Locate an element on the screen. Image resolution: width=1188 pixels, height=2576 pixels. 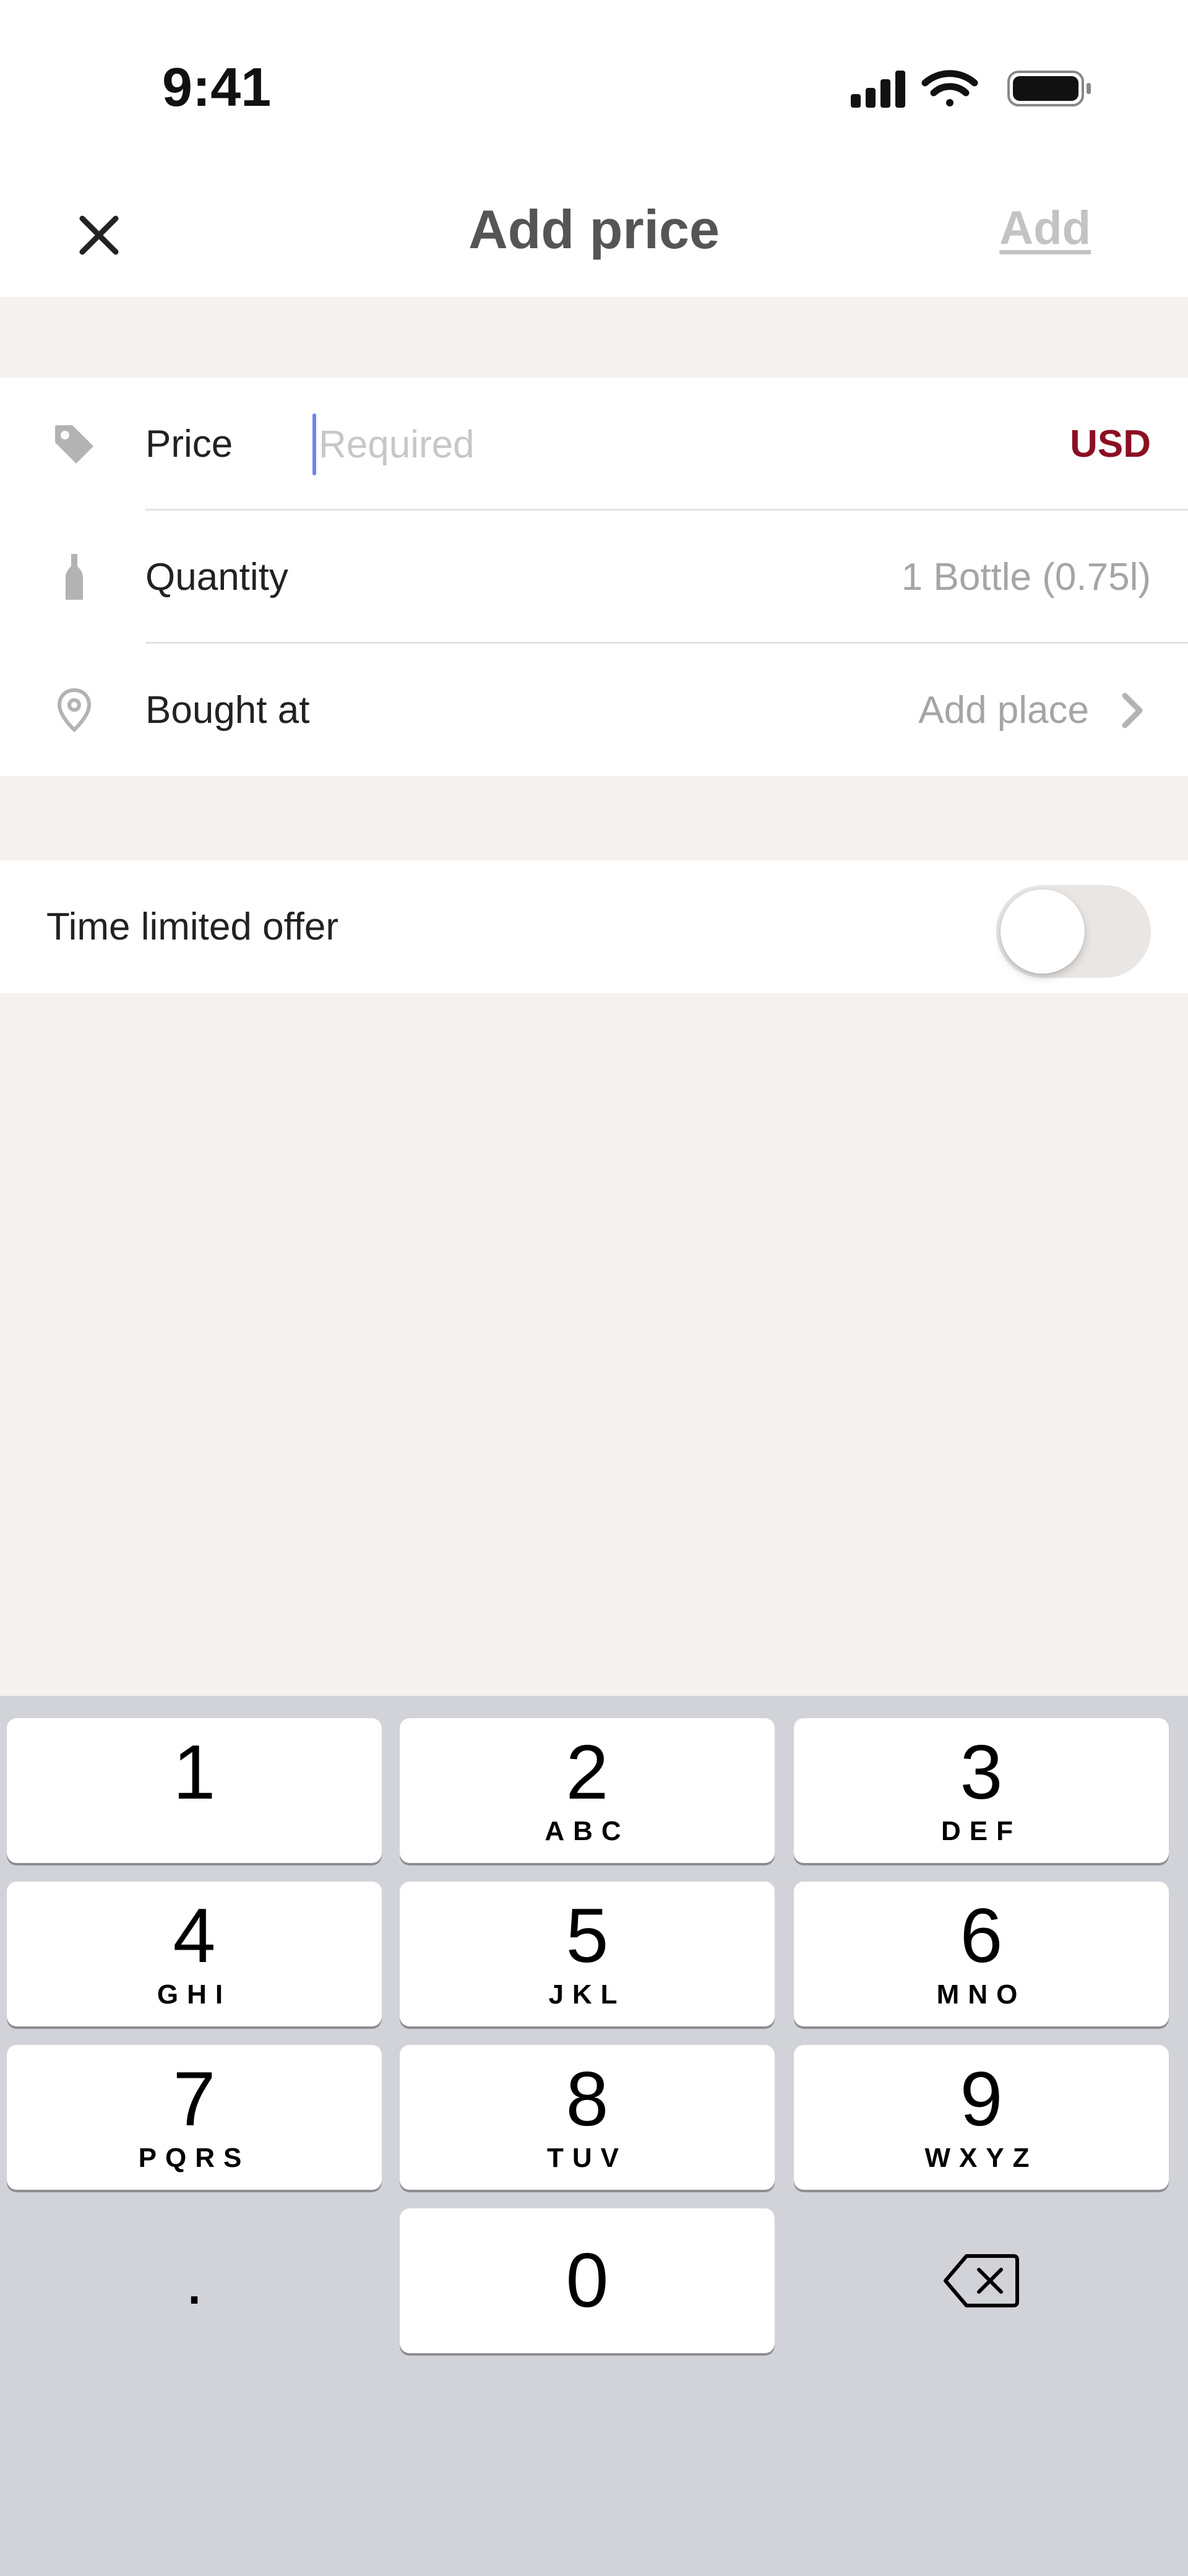
key-7: 7 PQRS is located at coordinates (194, 2117).